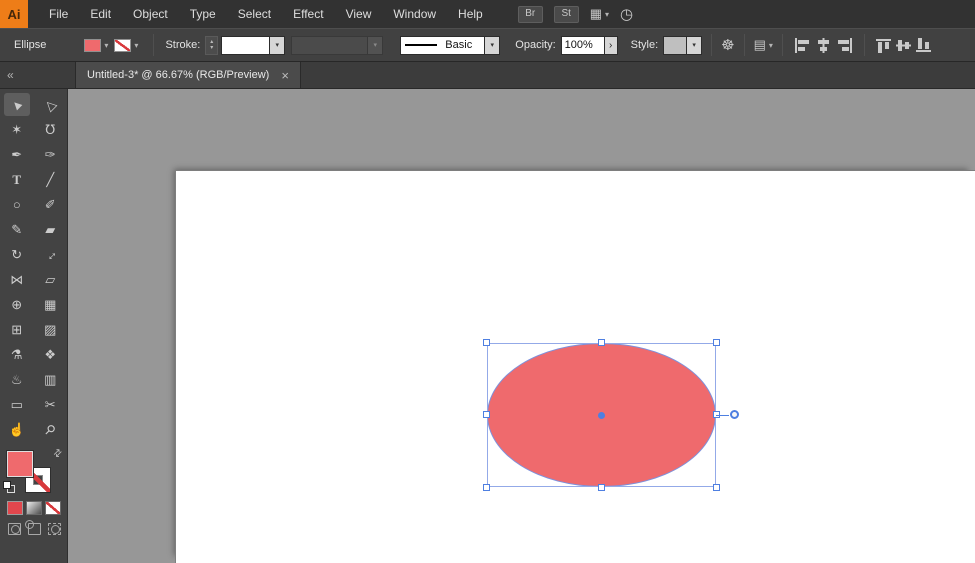 The width and height of the screenshot is (975, 563). What do you see at coordinates (254, 14) in the screenshot?
I see `menu-select: Select` at bounding box center [254, 14].